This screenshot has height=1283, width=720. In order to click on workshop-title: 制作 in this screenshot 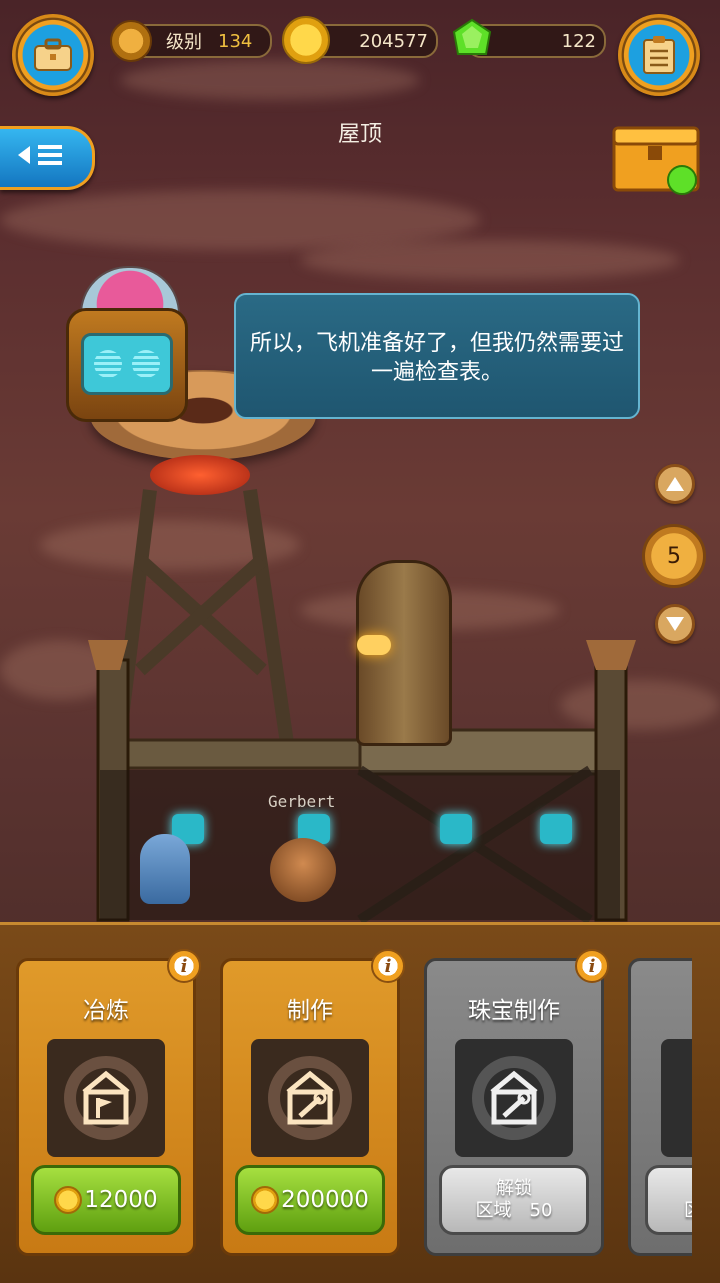, I will do `click(310, 1011)`.